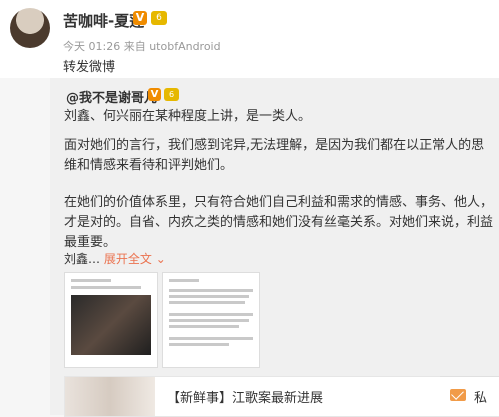 This screenshot has width=499, height=417. What do you see at coordinates (111, 96) in the screenshot?
I see `original-author: @我不是谢哥儿` at bounding box center [111, 96].